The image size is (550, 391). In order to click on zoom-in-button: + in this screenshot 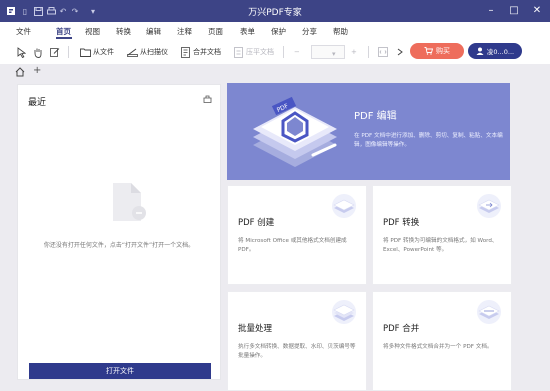, I will do `click(354, 52)`.